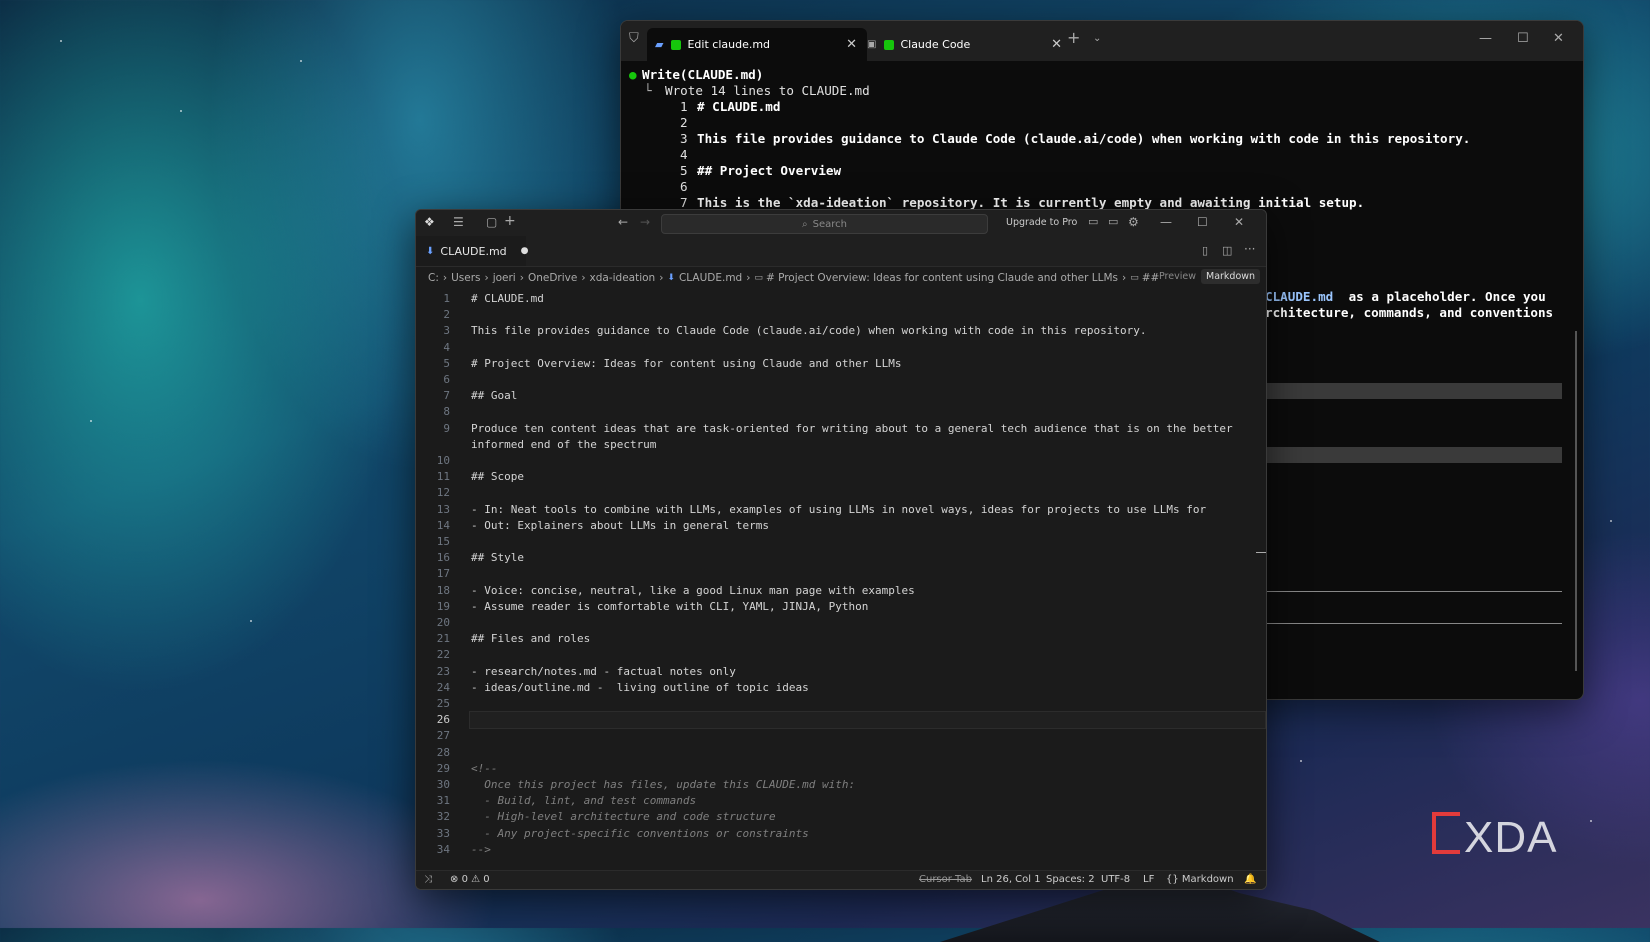 The width and height of the screenshot is (1650, 942). What do you see at coordinates (1177, 276) in the screenshot?
I see `preview-button: Preview` at bounding box center [1177, 276].